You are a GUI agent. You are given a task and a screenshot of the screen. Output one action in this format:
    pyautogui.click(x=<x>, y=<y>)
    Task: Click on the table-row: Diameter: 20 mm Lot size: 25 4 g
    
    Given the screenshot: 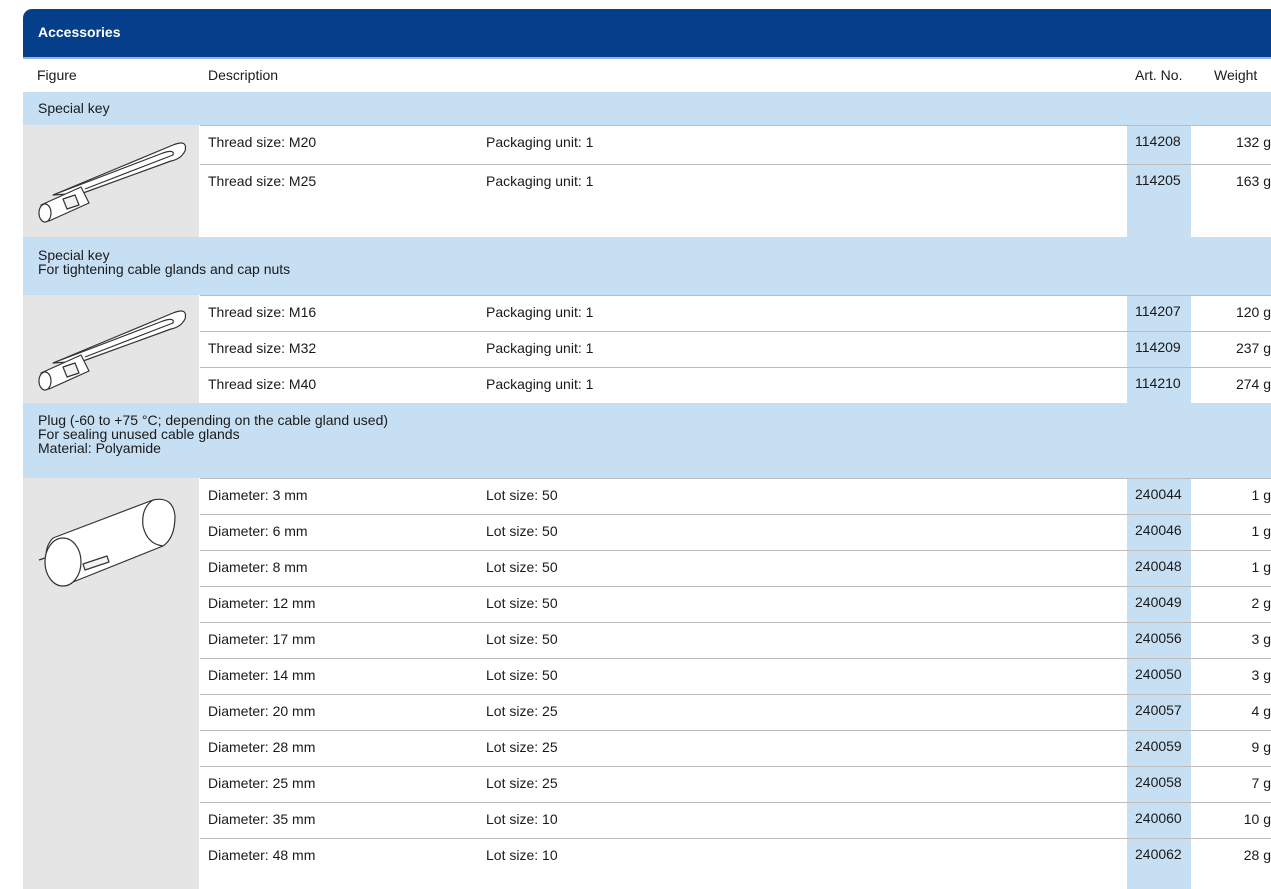 What is the action you would take?
    pyautogui.click(x=735, y=712)
    